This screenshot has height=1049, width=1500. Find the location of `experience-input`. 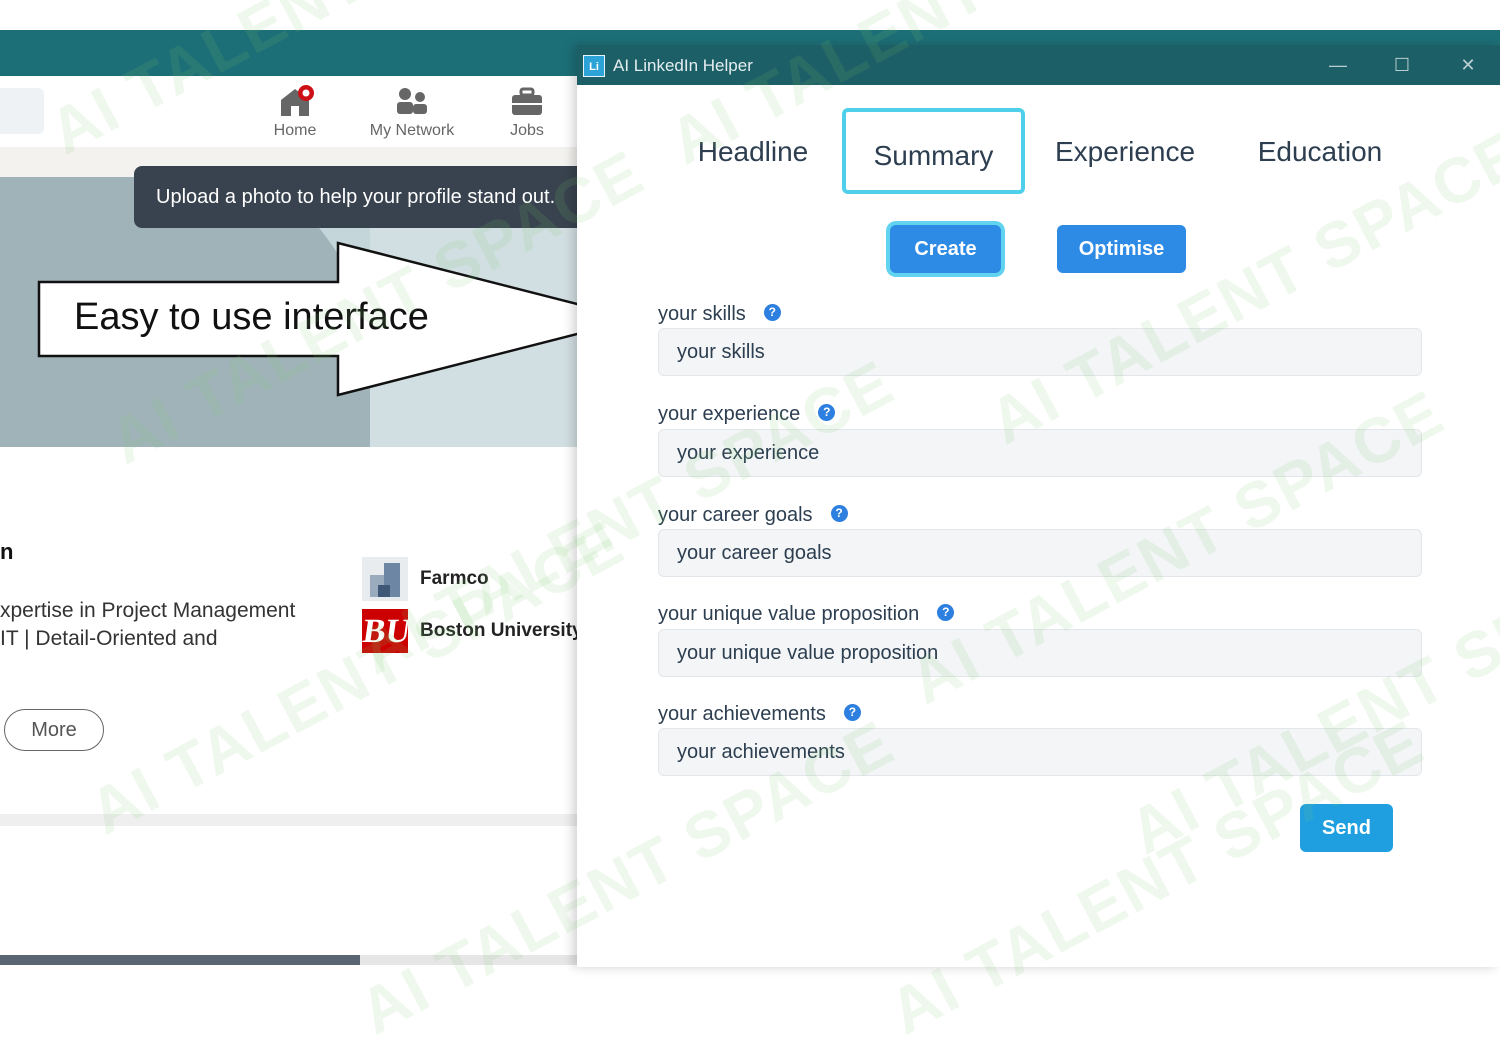

experience-input is located at coordinates (1040, 453).